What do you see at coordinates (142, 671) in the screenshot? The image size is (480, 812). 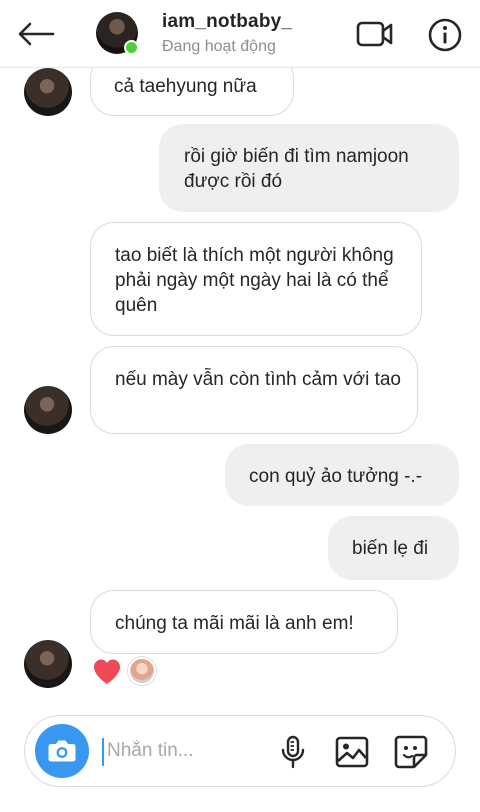 I see `reactor-avatar` at bounding box center [142, 671].